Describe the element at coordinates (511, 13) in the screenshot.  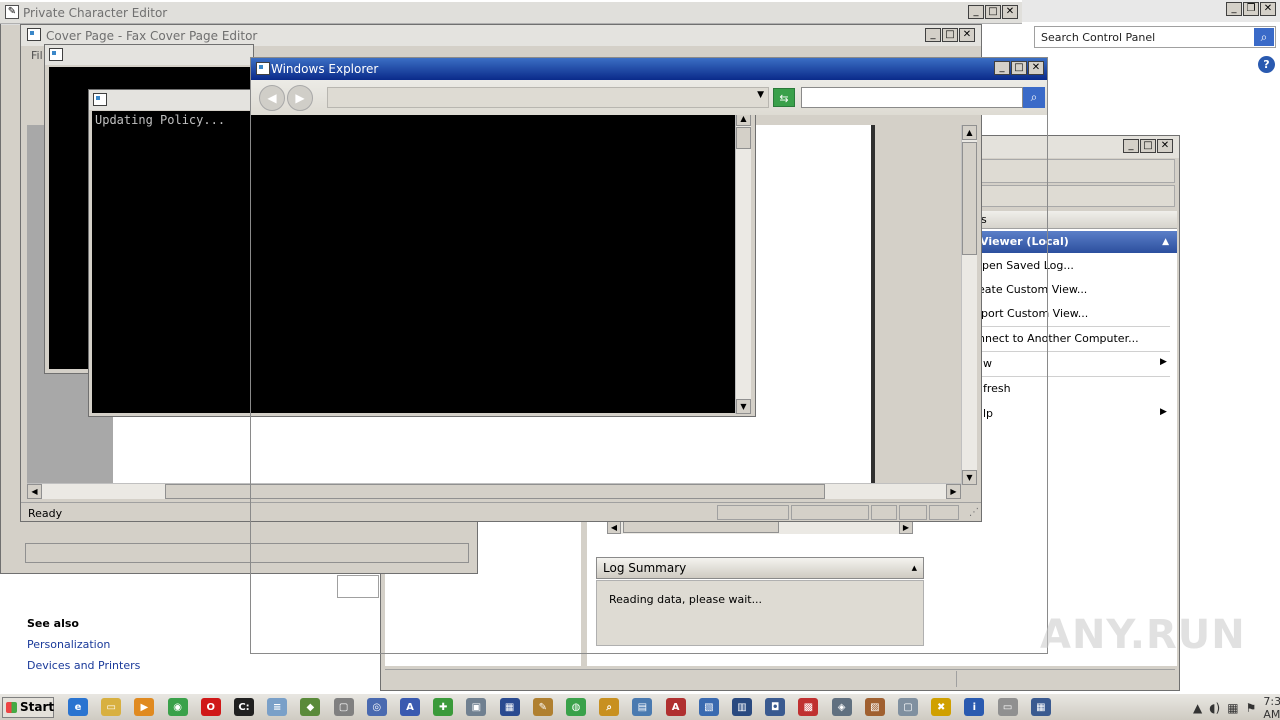
I see `private-char-titlebar-extension: ✎ Private Character Editor` at that location.